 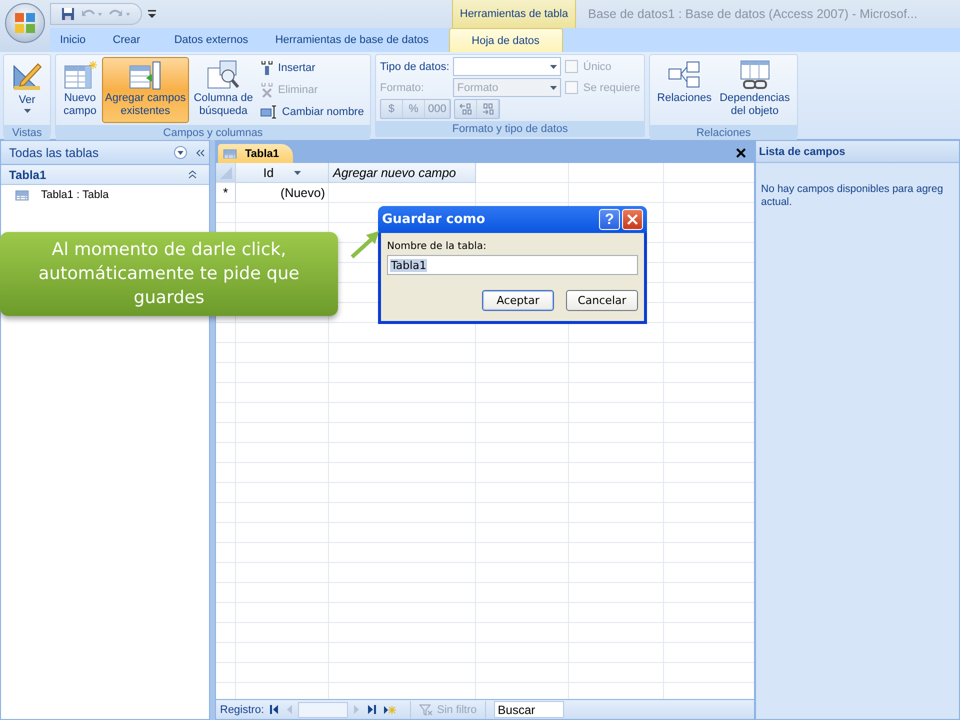 What do you see at coordinates (105, 175) in the screenshot?
I see `navigation-group: Tabla1` at bounding box center [105, 175].